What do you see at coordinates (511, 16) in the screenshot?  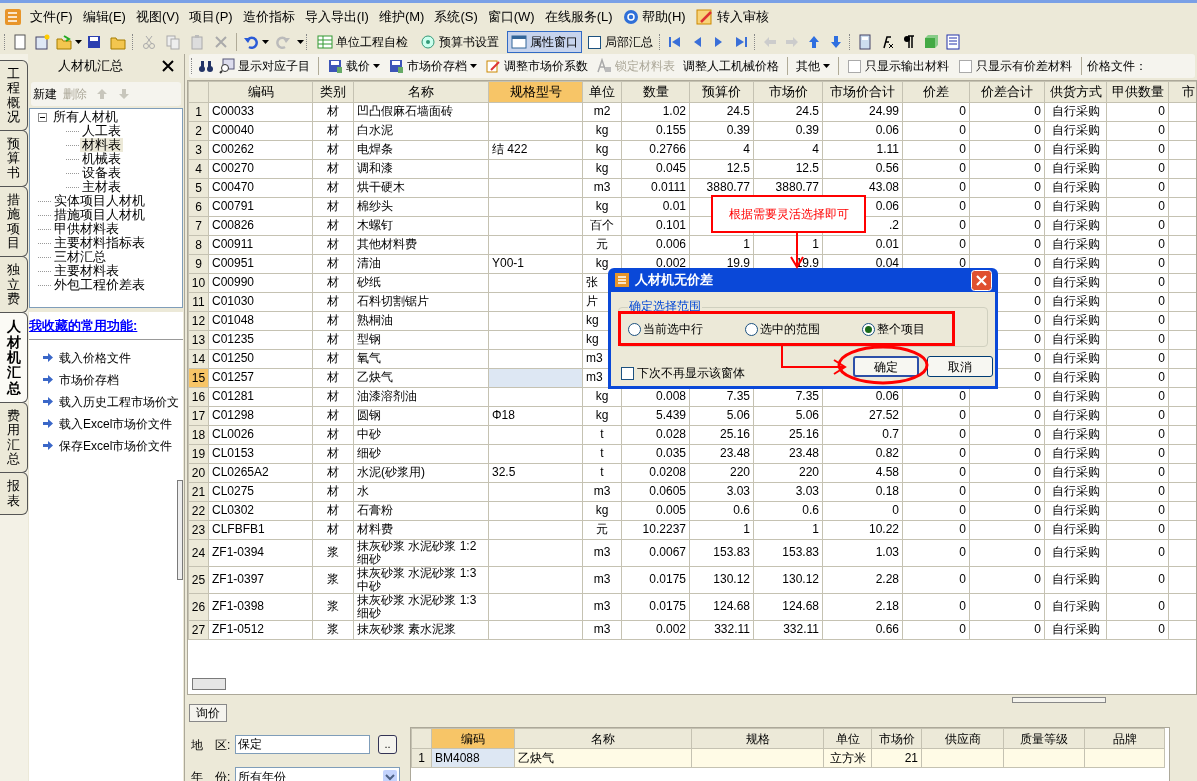 I see `menu-item: 窗口(W)` at bounding box center [511, 16].